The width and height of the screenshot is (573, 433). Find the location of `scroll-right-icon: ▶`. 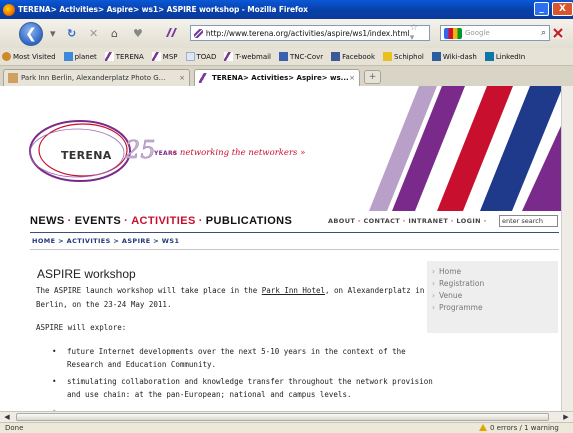

scroll-right-icon: ▶ is located at coordinates (566, 417).